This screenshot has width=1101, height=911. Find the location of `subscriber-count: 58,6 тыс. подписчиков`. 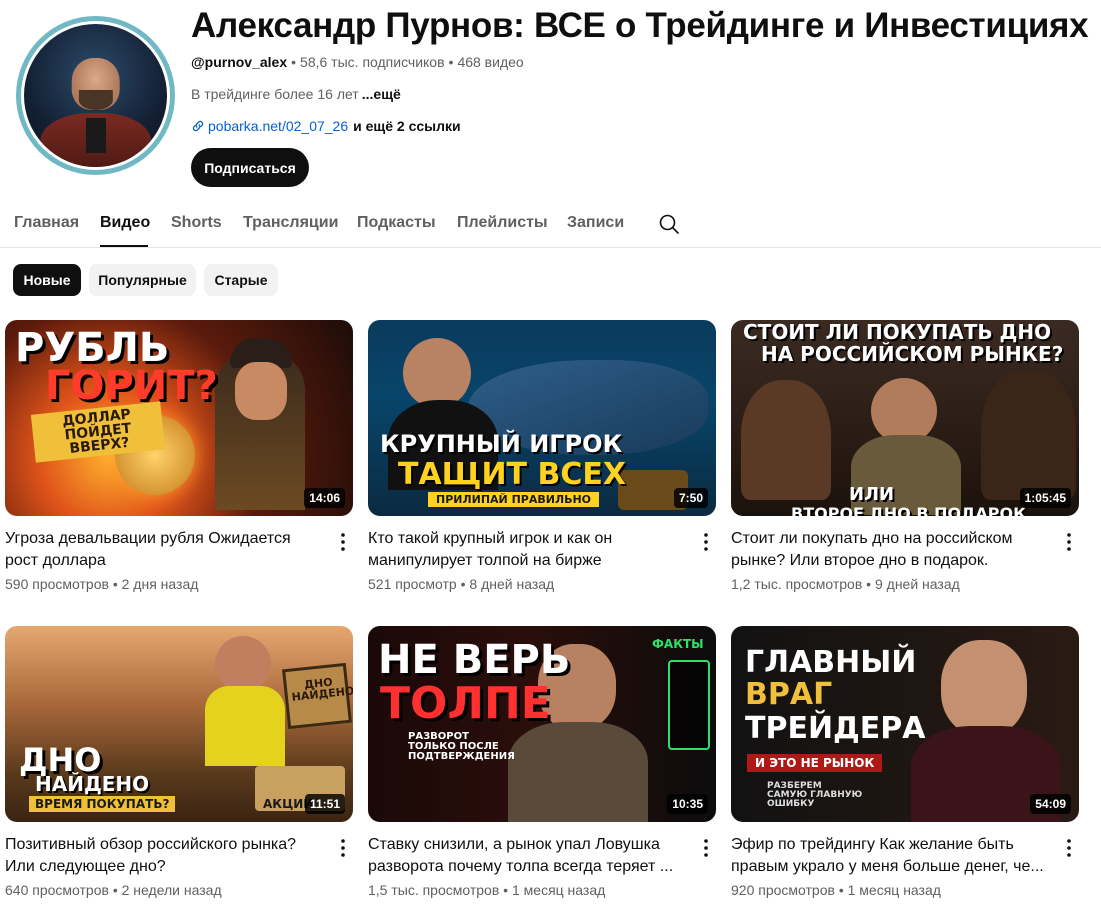

subscriber-count: 58,6 тыс. подписчиков is located at coordinates (372, 62).